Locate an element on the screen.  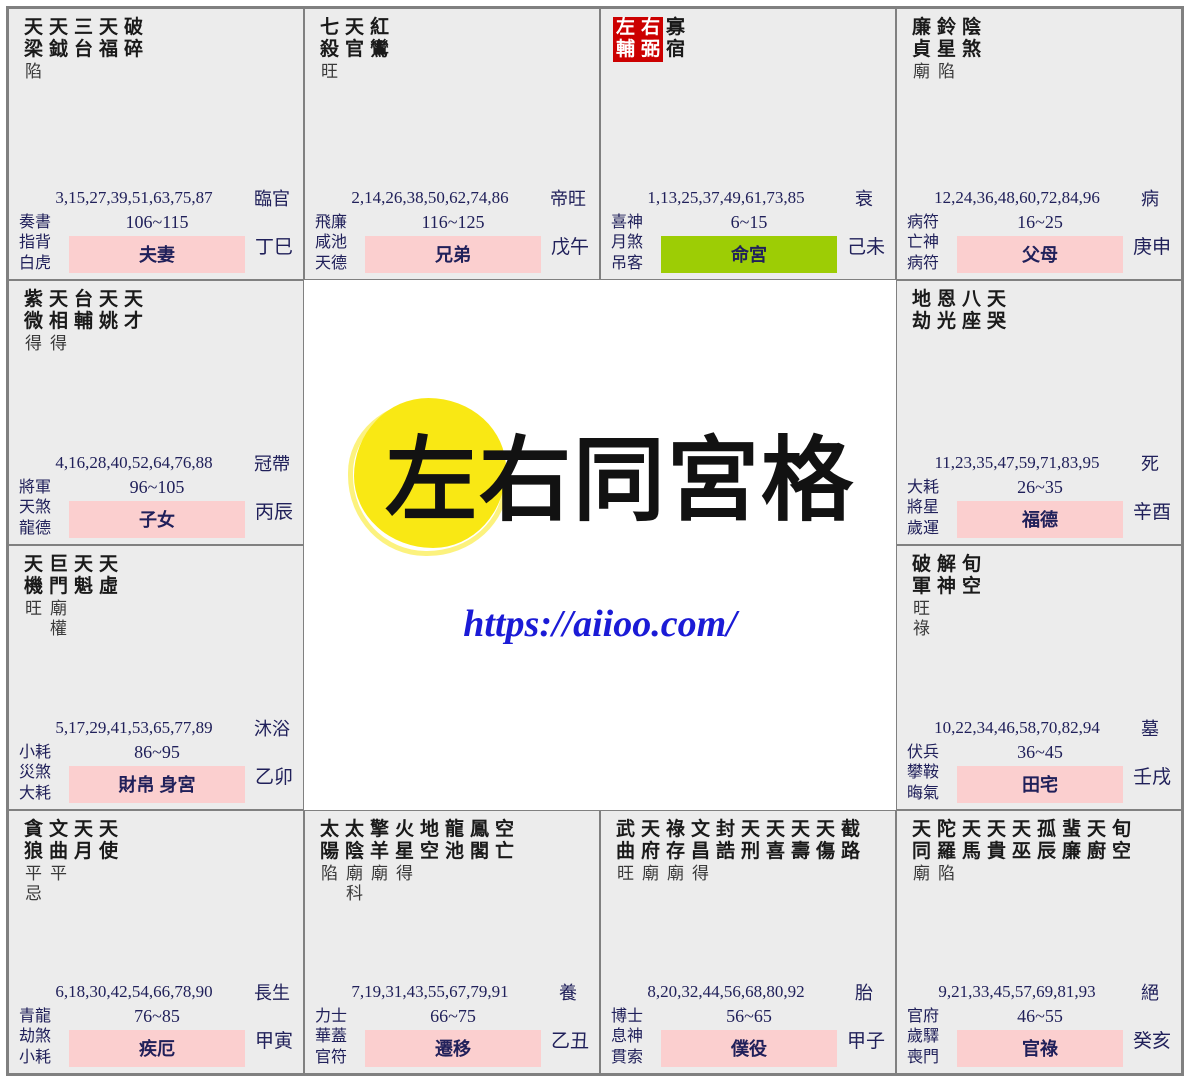
transform-row: 祿 is located at coordinates (1041, 629).